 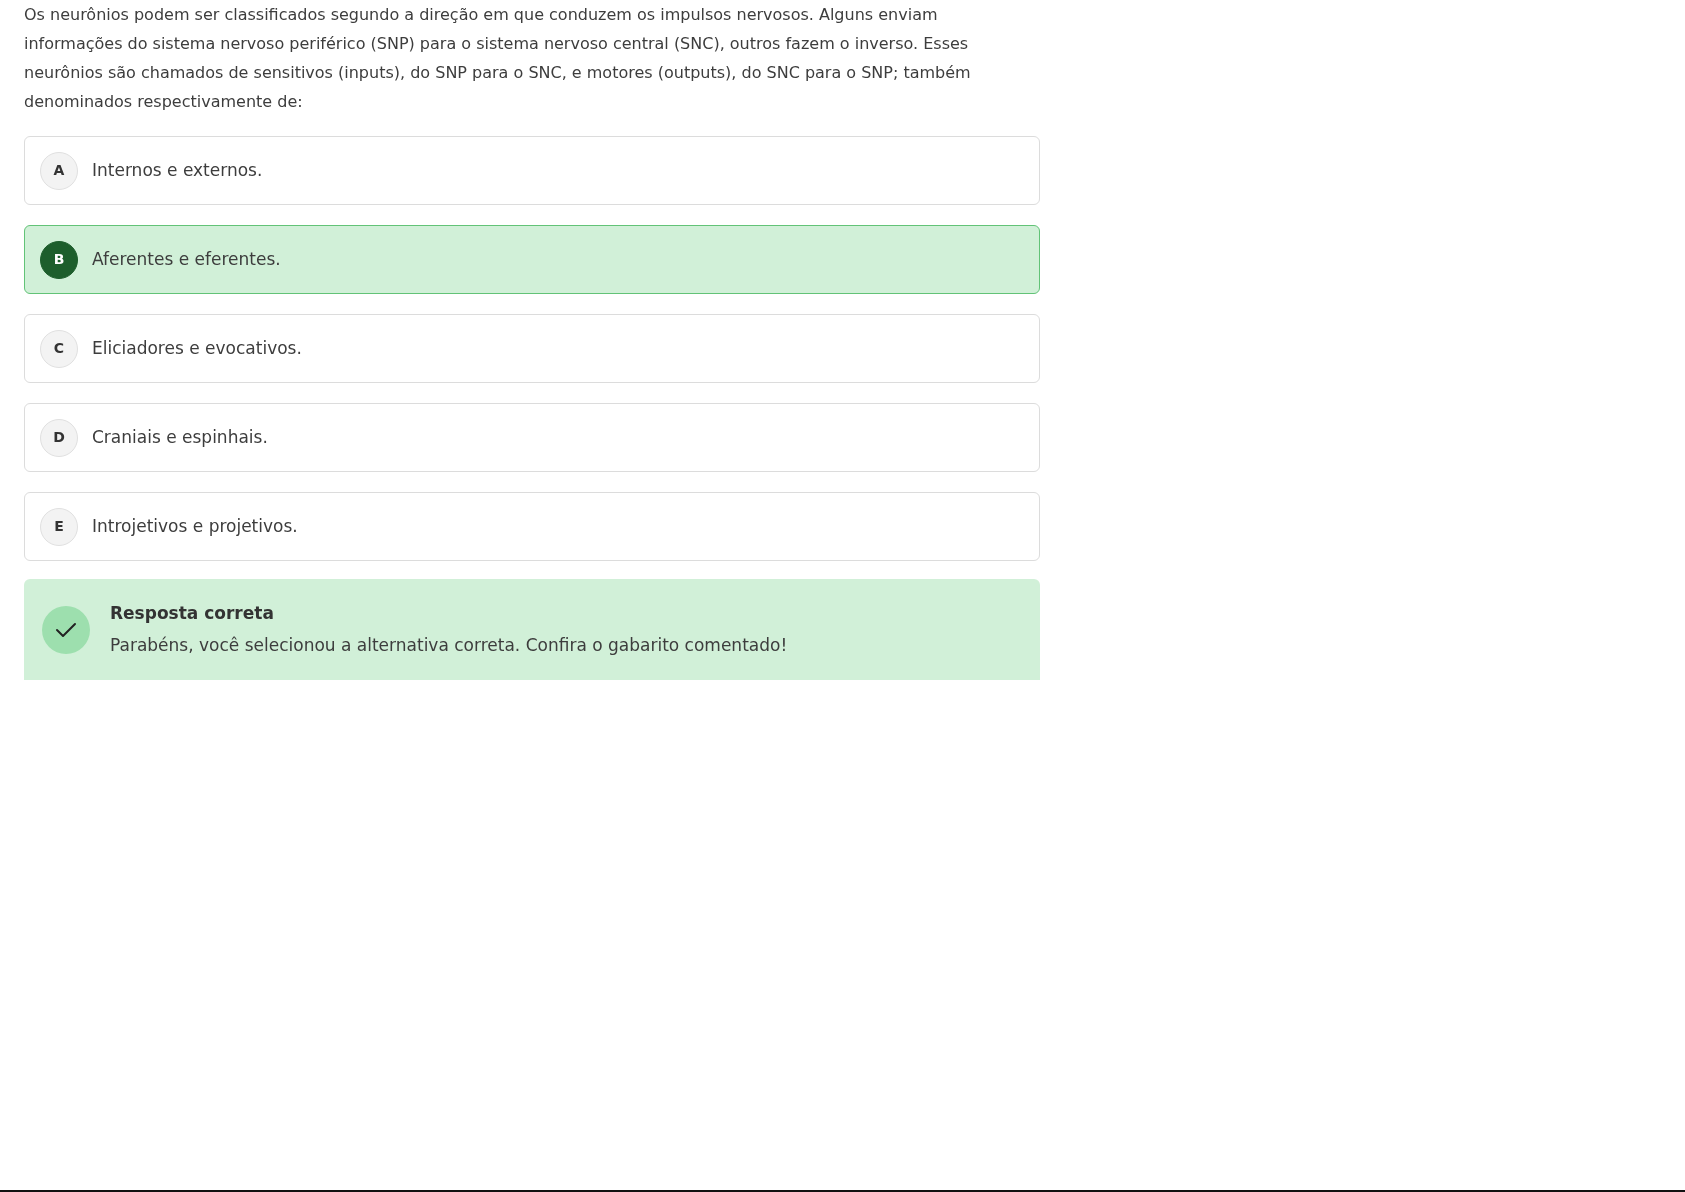 What do you see at coordinates (59, 526) in the screenshot?
I see `option-letter: E` at bounding box center [59, 526].